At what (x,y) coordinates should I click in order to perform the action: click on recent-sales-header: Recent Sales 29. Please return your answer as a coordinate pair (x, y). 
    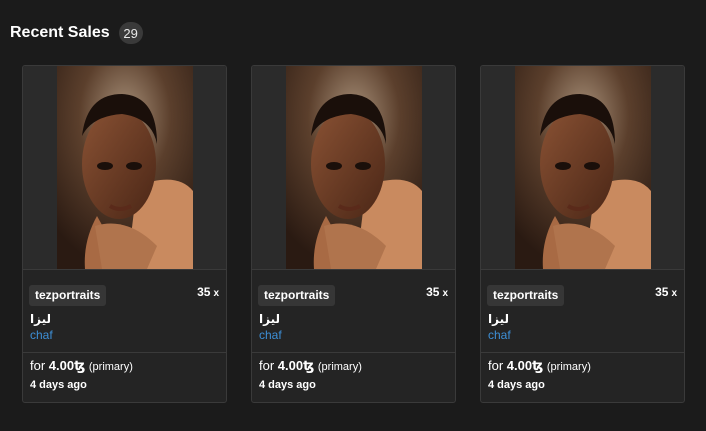
    Looking at the image, I should click on (76, 33).